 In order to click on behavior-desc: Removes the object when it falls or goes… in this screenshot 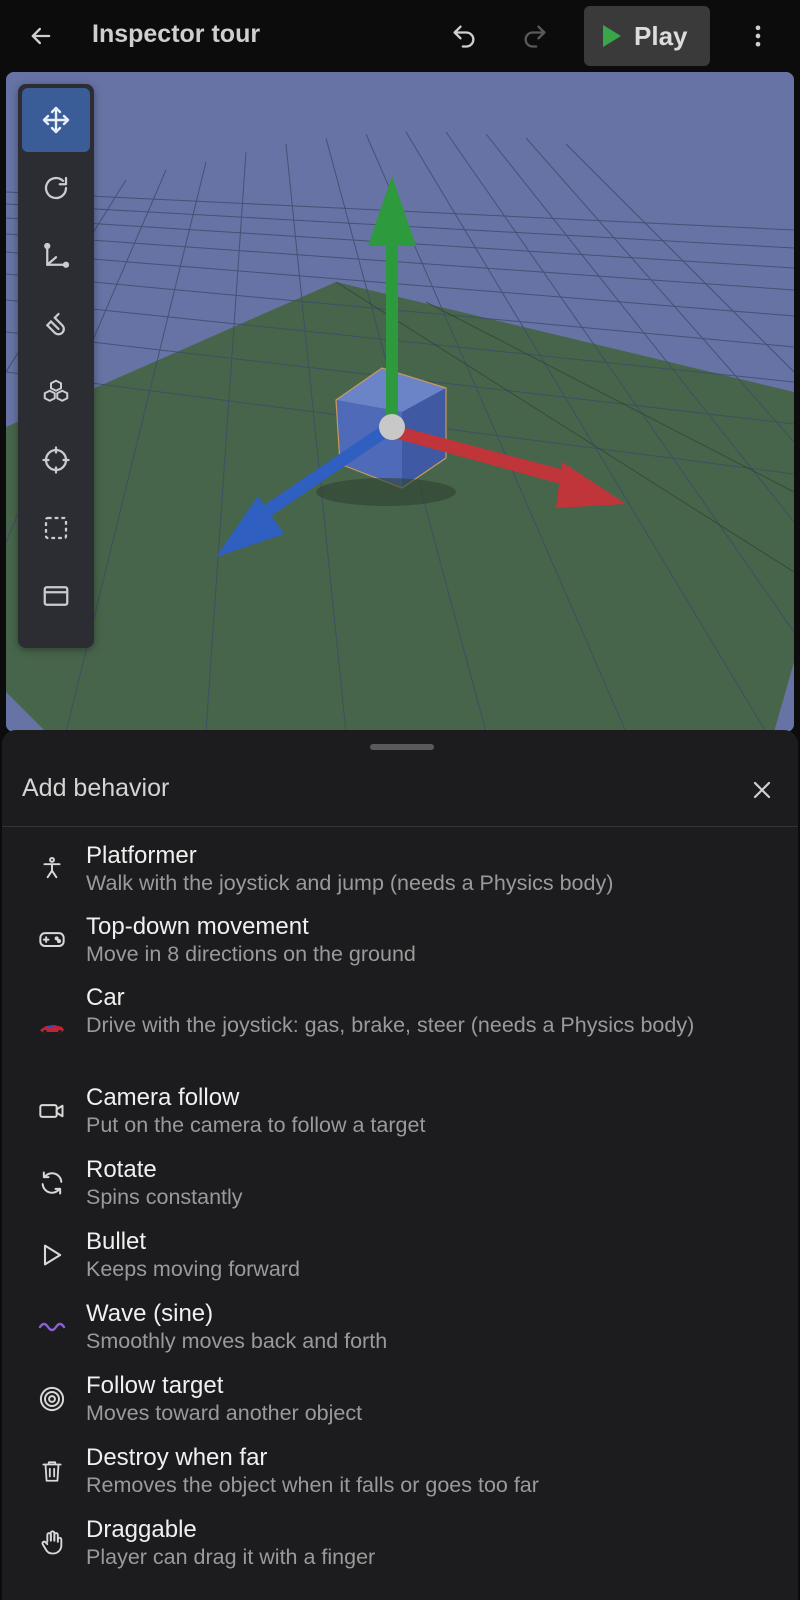, I will do `click(312, 1485)`.